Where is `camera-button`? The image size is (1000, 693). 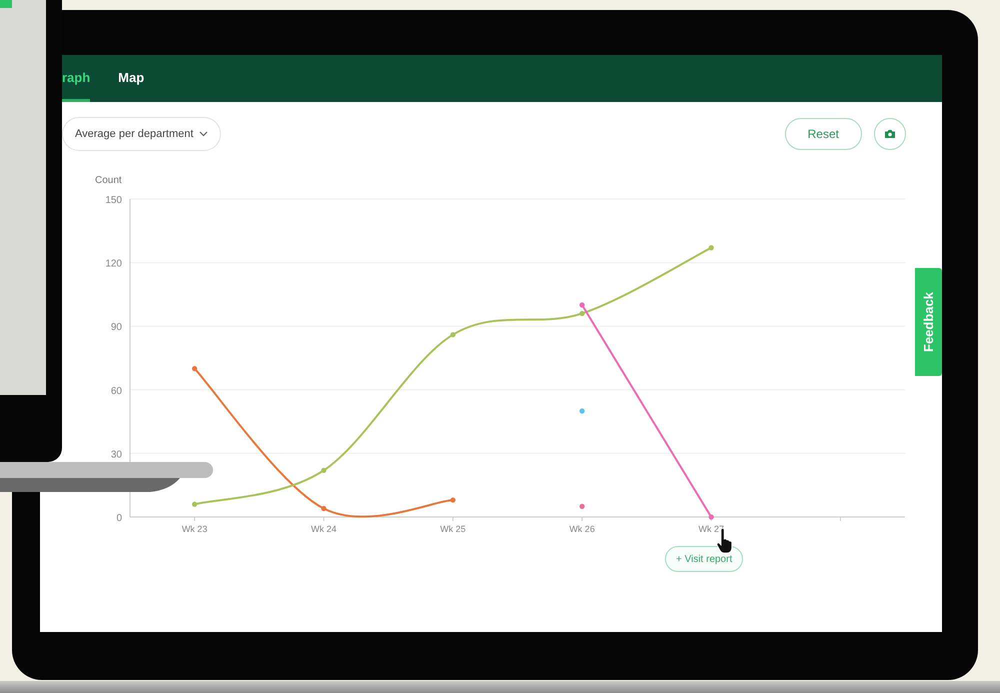 camera-button is located at coordinates (890, 134).